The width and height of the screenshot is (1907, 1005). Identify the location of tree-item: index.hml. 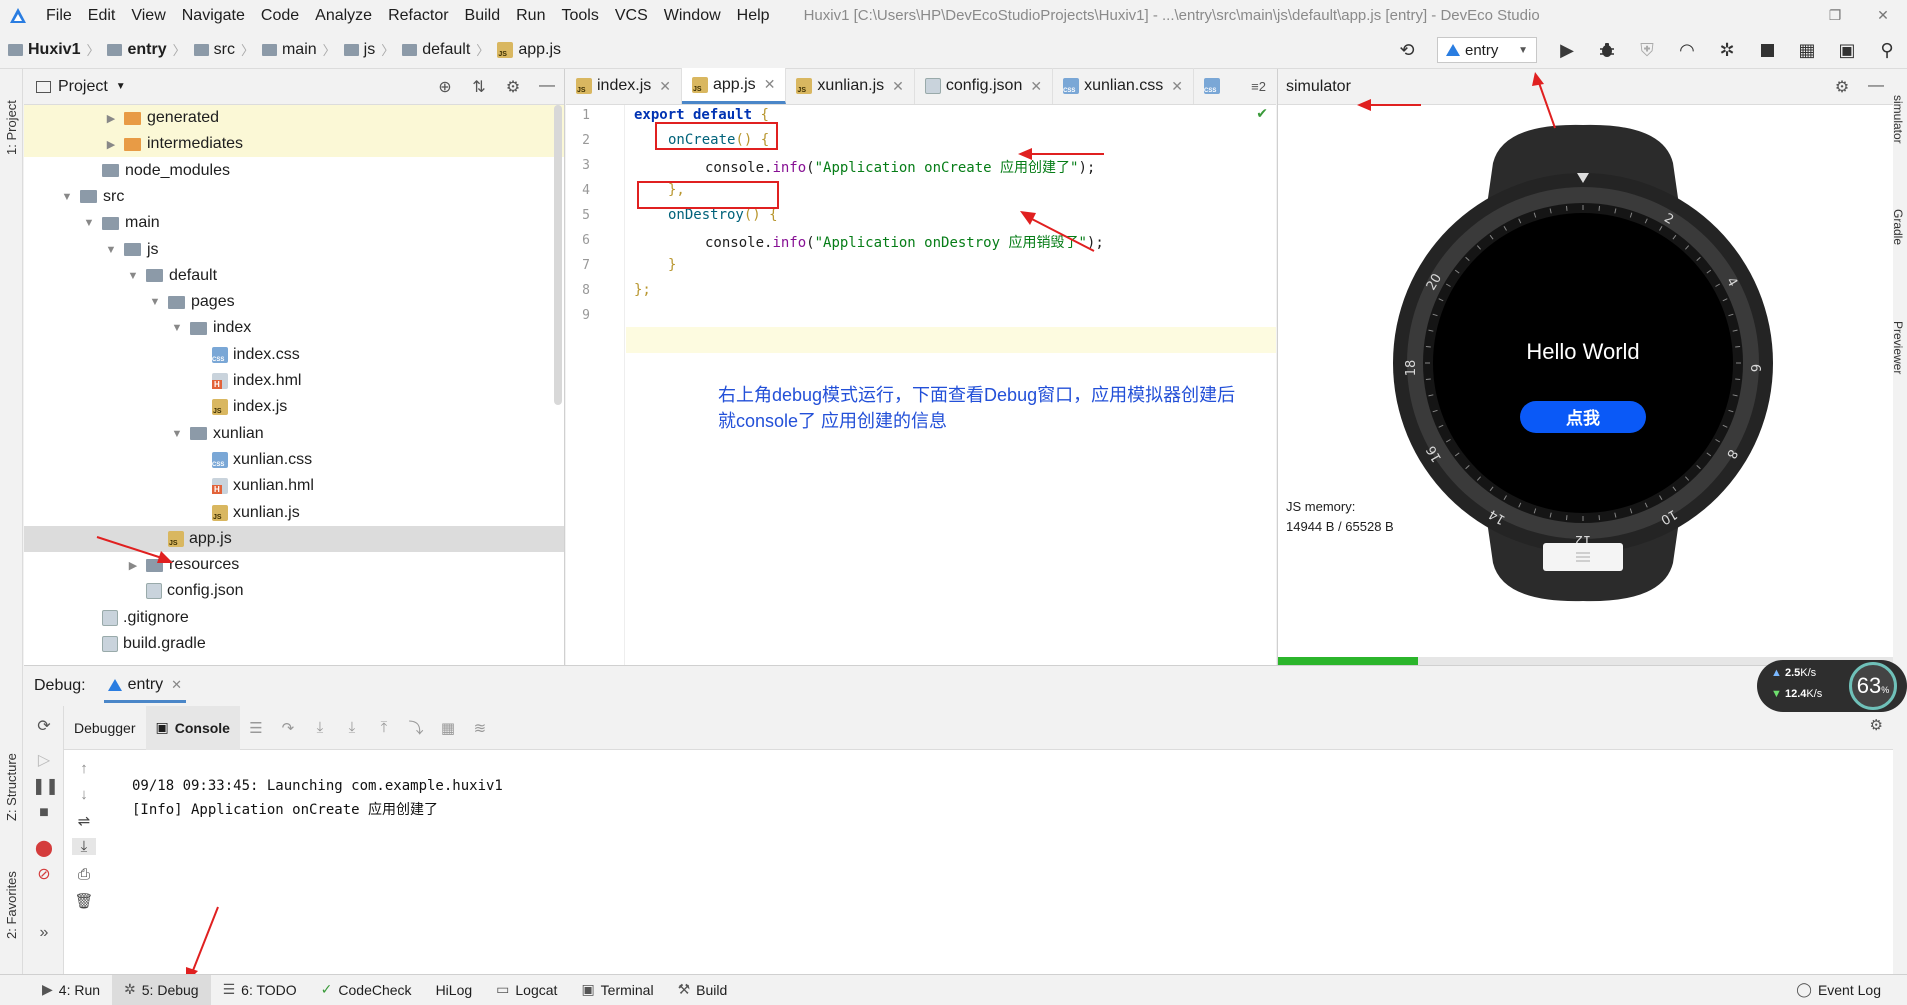
(294, 381).